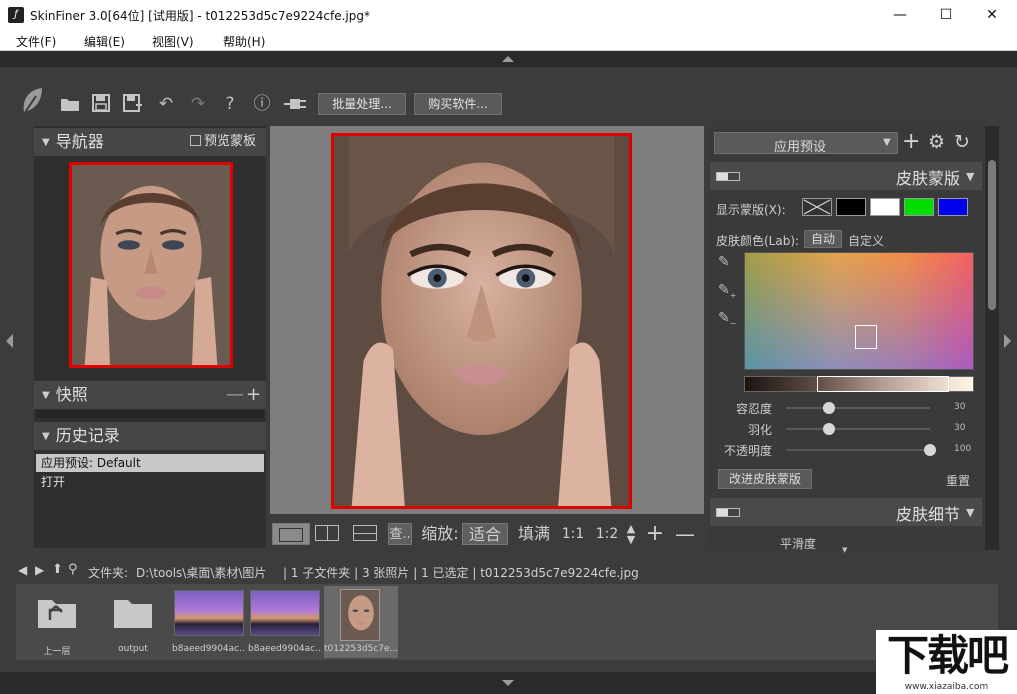 The image size is (1017, 694). Describe the element at coordinates (262, 104) in the screenshot. I see `info-icon: ⓘ` at that location.